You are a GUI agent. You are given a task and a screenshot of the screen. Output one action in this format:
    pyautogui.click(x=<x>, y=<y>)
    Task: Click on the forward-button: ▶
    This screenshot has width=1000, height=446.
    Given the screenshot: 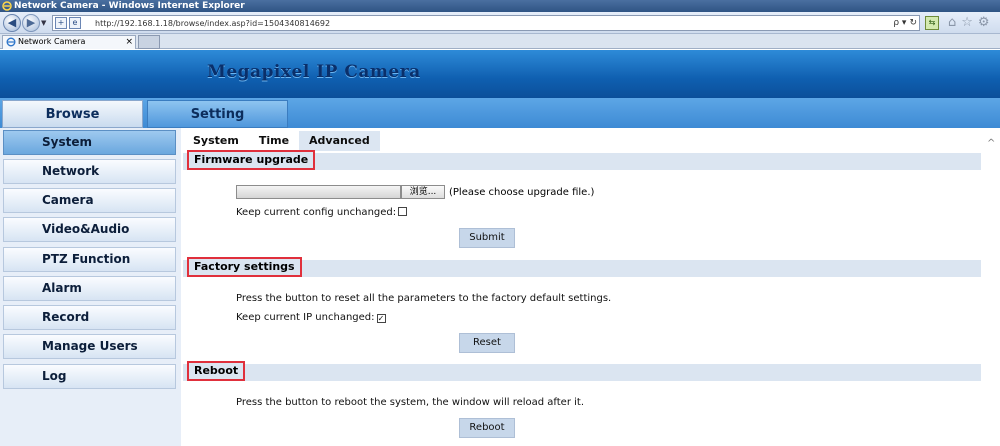 What is the action you would take?
    pyautogui.click(x=31, y=23)
    